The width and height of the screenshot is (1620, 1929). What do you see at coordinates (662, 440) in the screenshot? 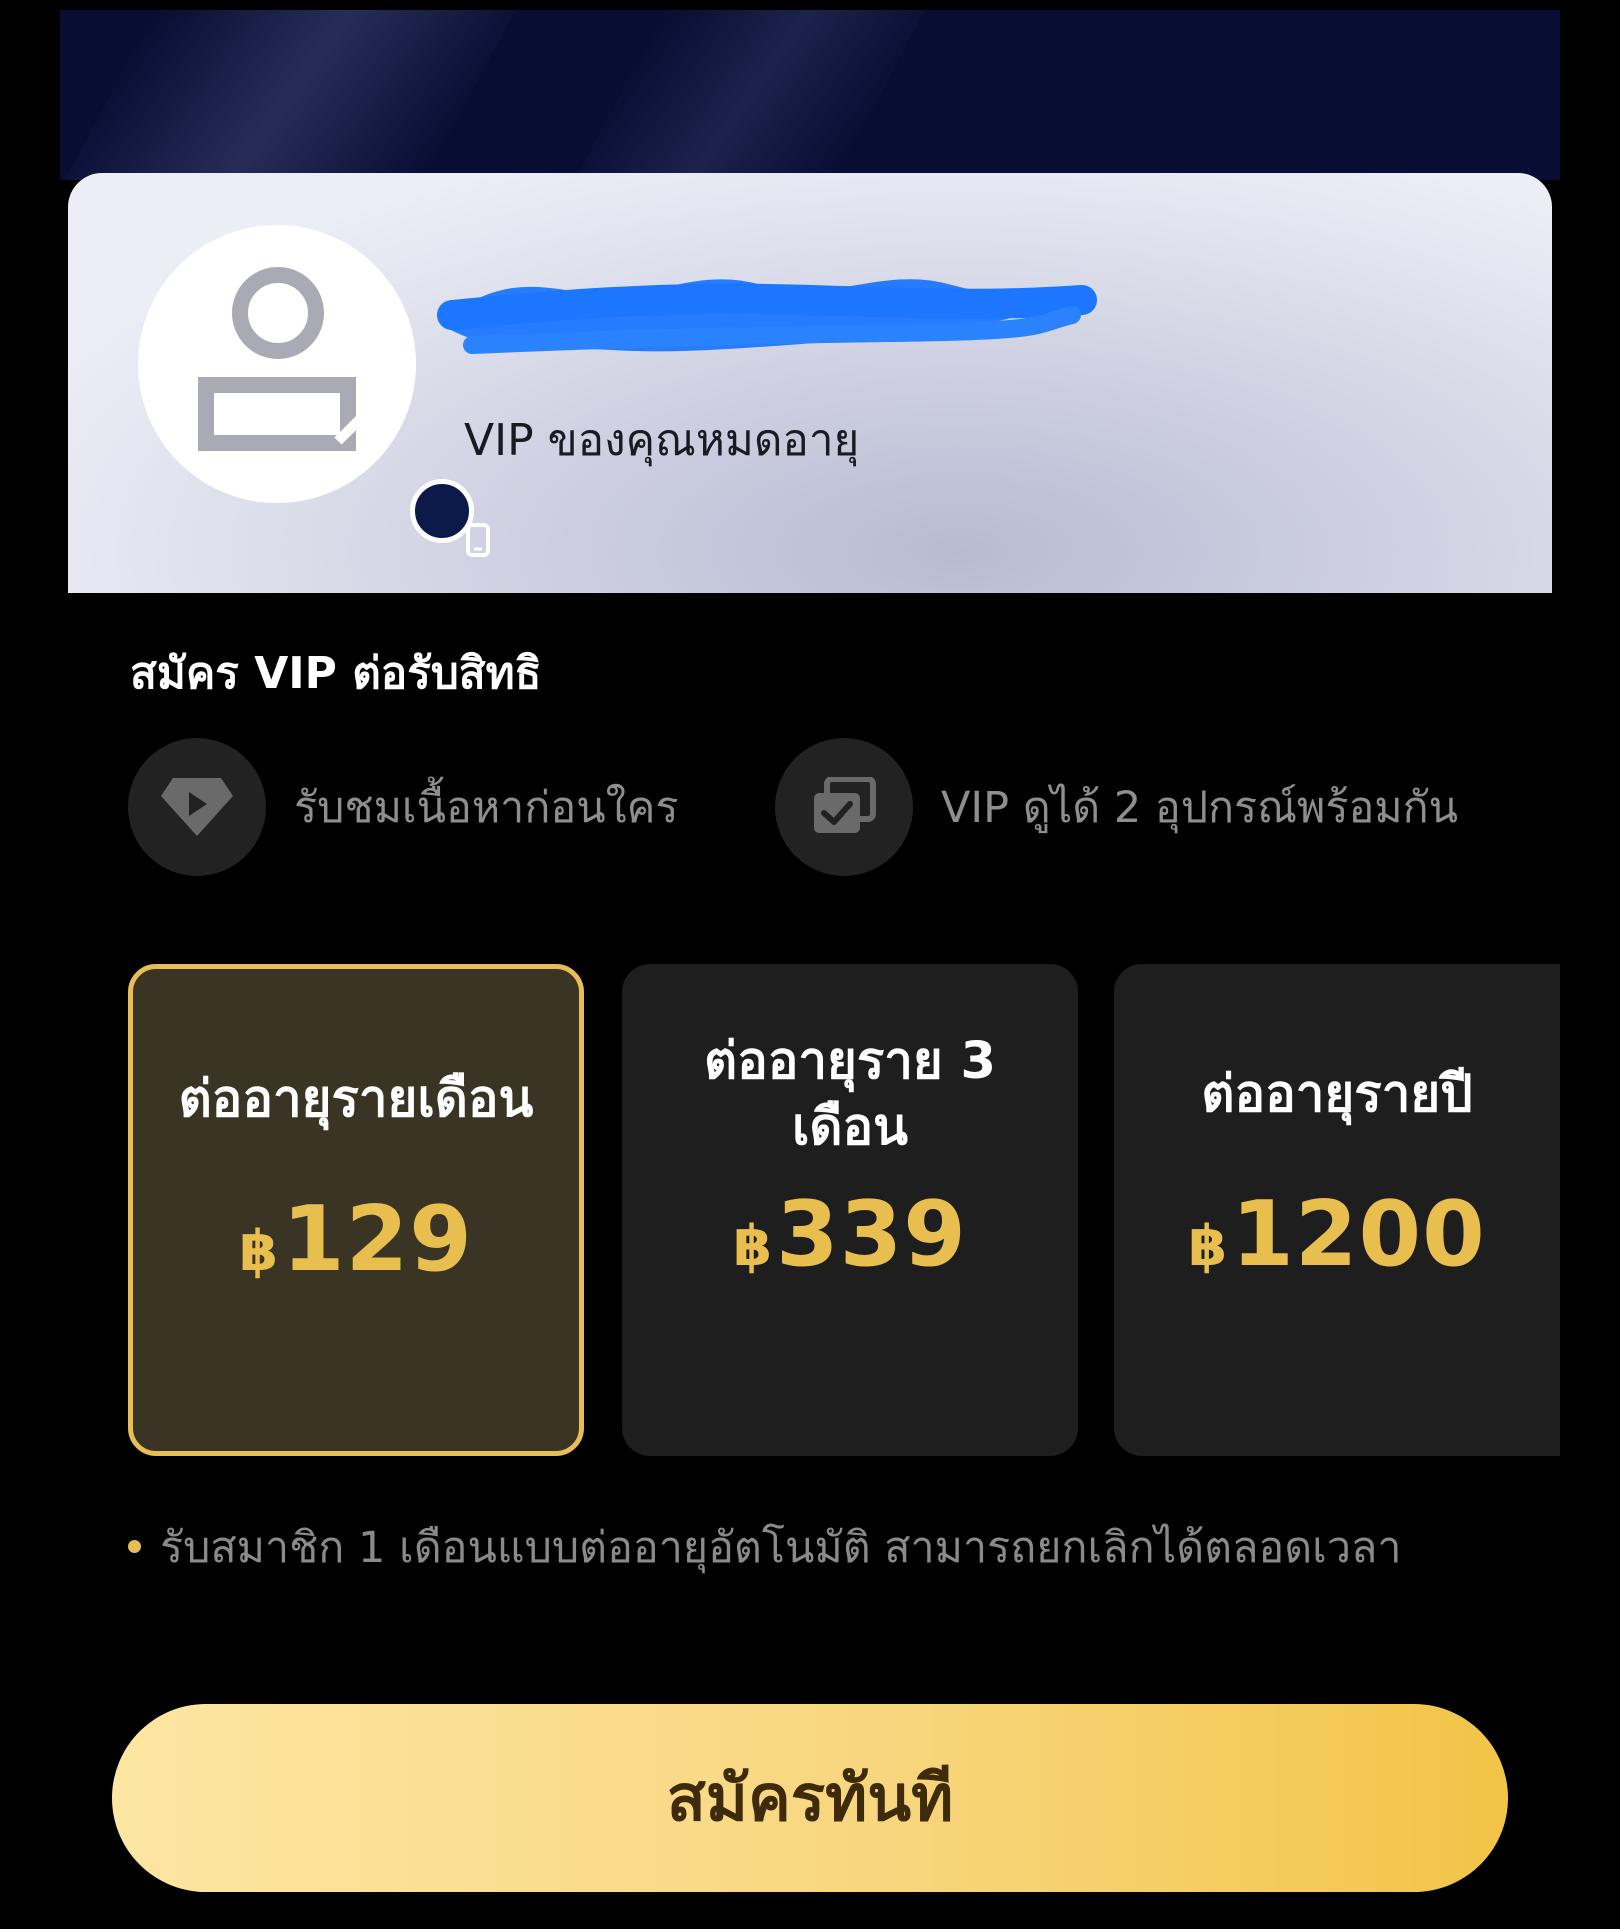
I see `vip-status-text: VIP ของคุณหมดอายุ` at bounding box center [662, 440].